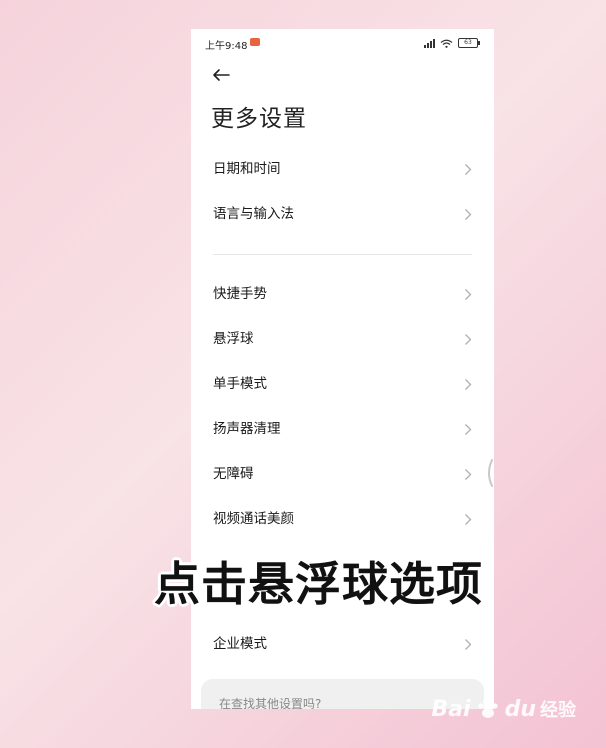  Describe the element at coordinates (520, 709) in the screenshot. I see `watermark-du: du` at that location.